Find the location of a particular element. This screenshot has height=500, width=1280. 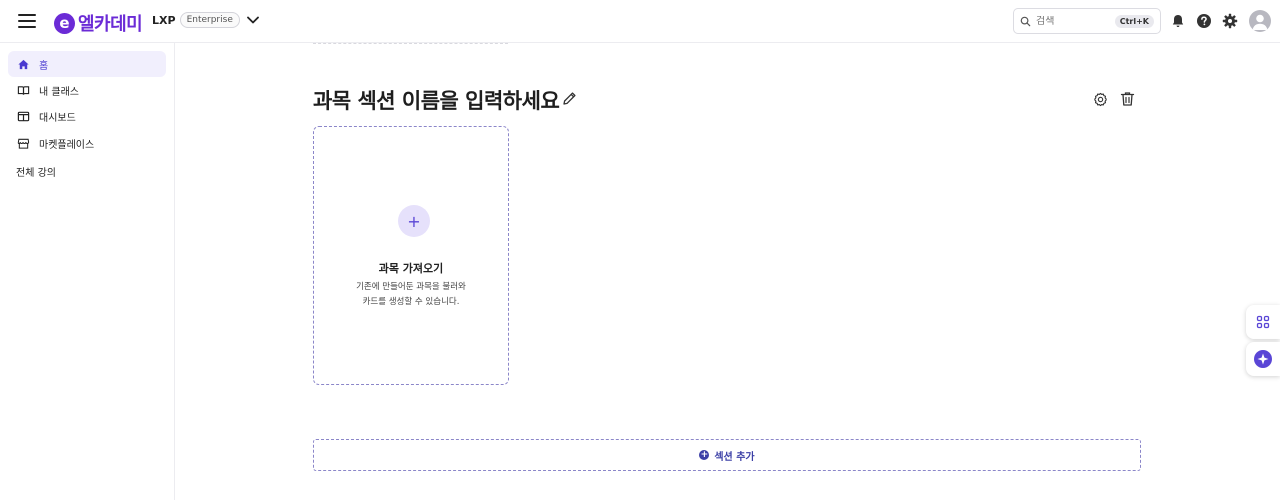

avatar is located at coordinates (1260, 21).